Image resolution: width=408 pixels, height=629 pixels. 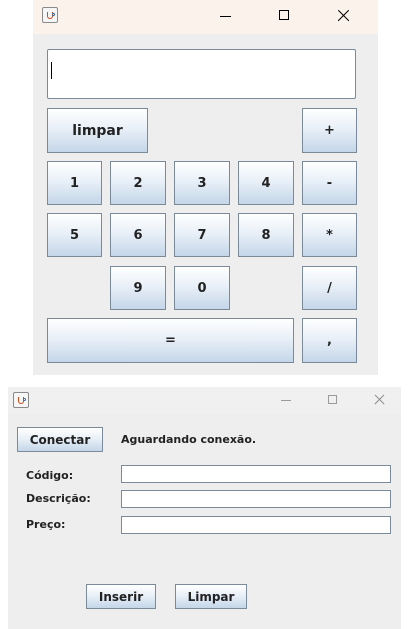 What do you see at coordinates (256, 525) in the screenshot?
I see `price-field` at bounding box center [256, 525].